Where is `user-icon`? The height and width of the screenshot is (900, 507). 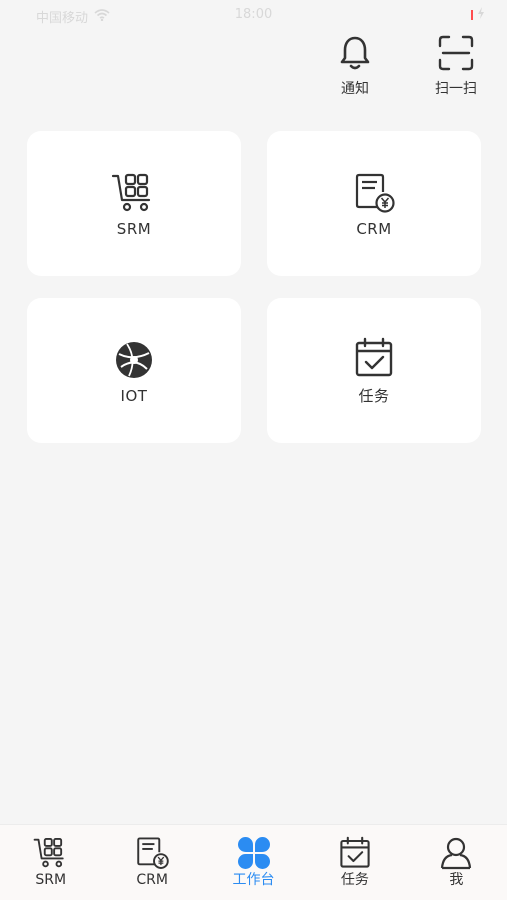
user-icon is located at coordinates (456, 853).